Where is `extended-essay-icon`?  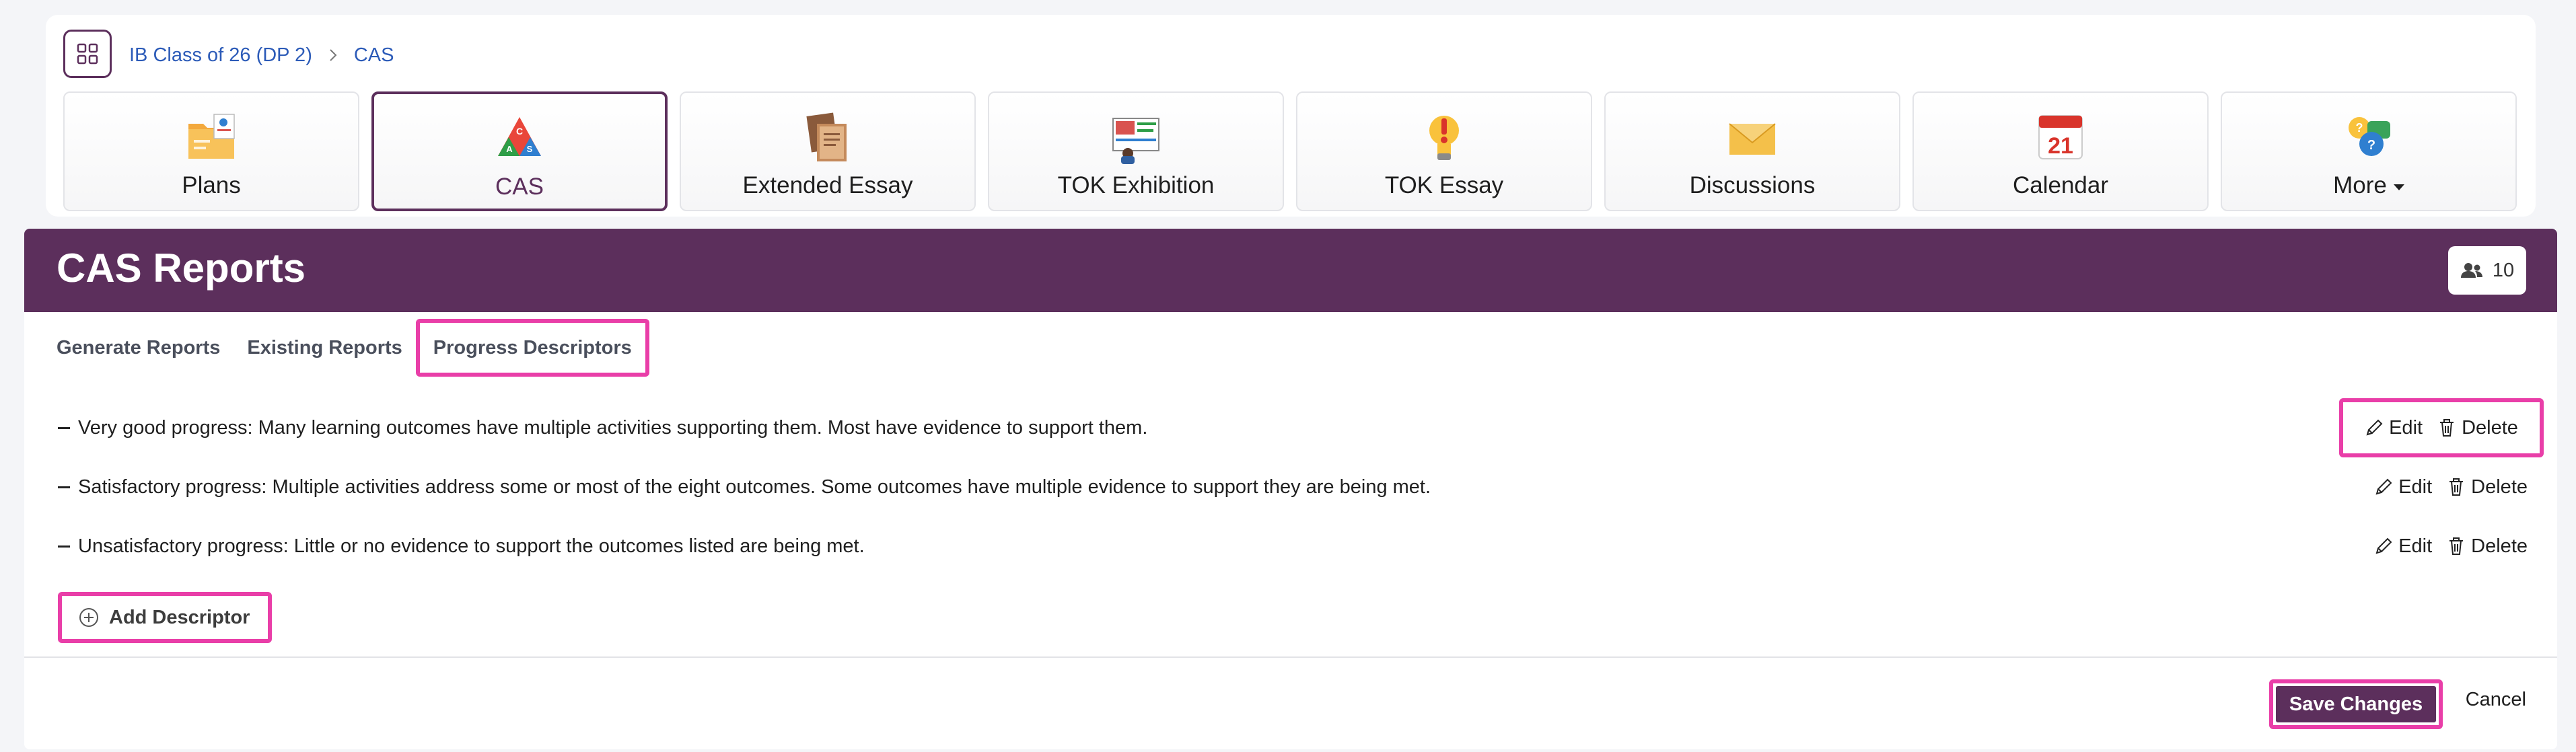 extended-essay-icon is located at coordinates (827, 137).